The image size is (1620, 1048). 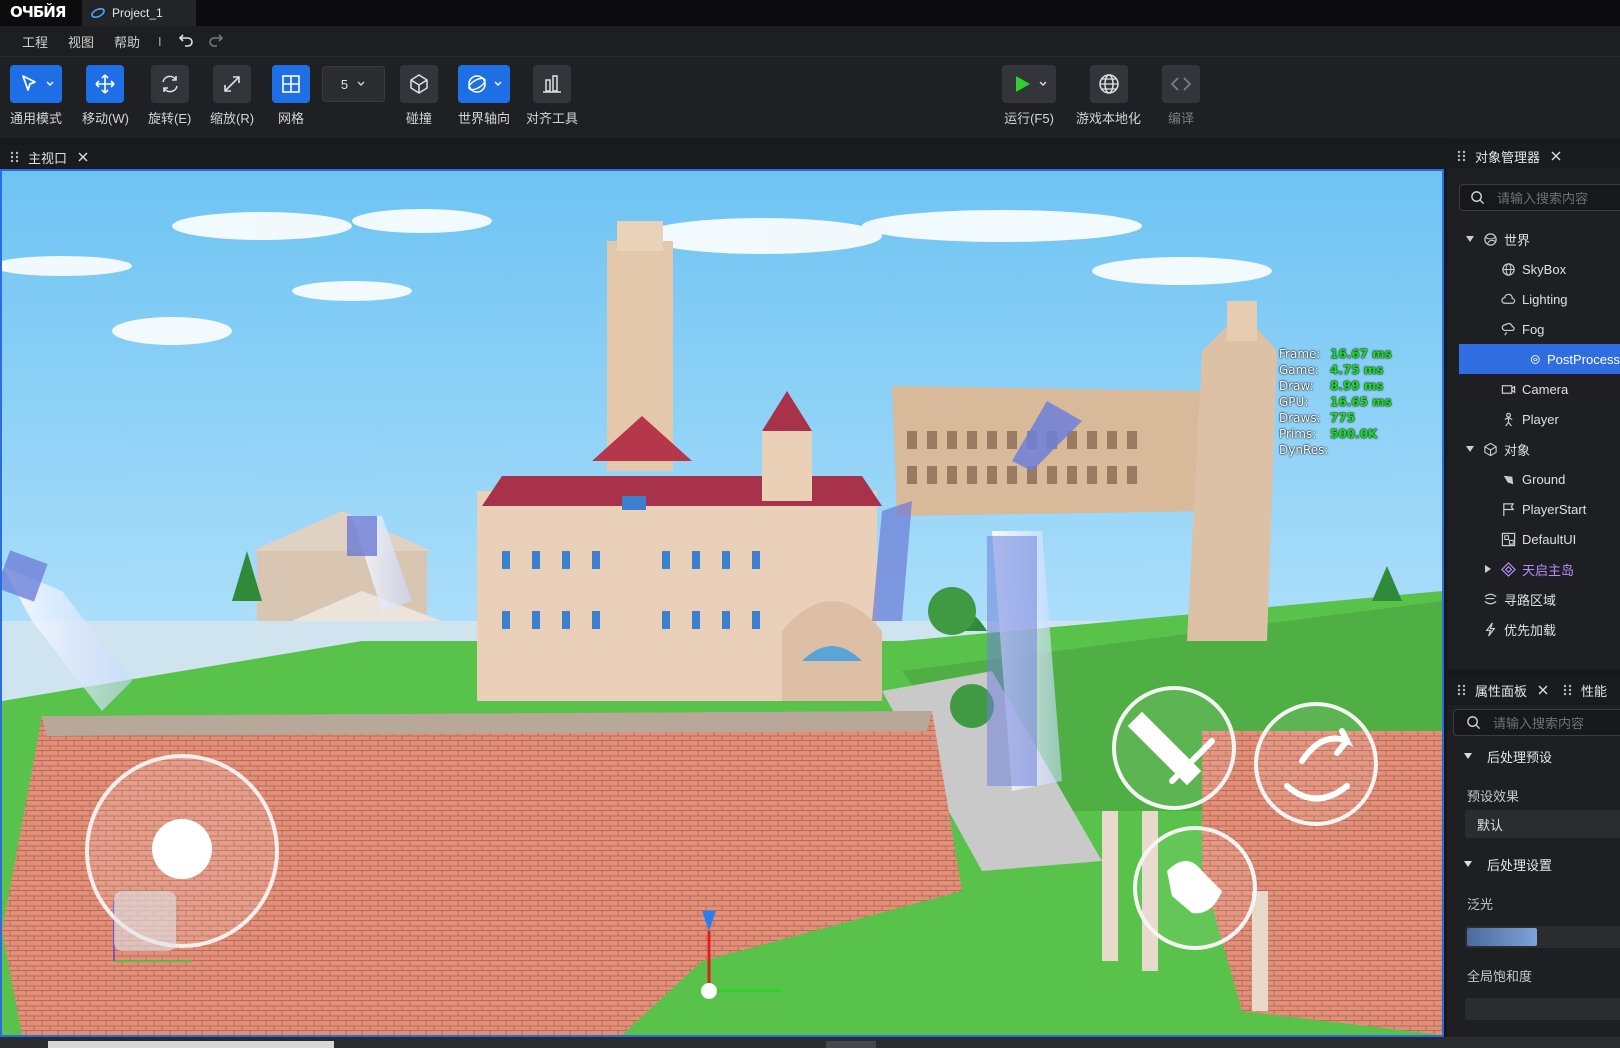 I want to click on project-tab: Project_1, so click(x=139, y=13).